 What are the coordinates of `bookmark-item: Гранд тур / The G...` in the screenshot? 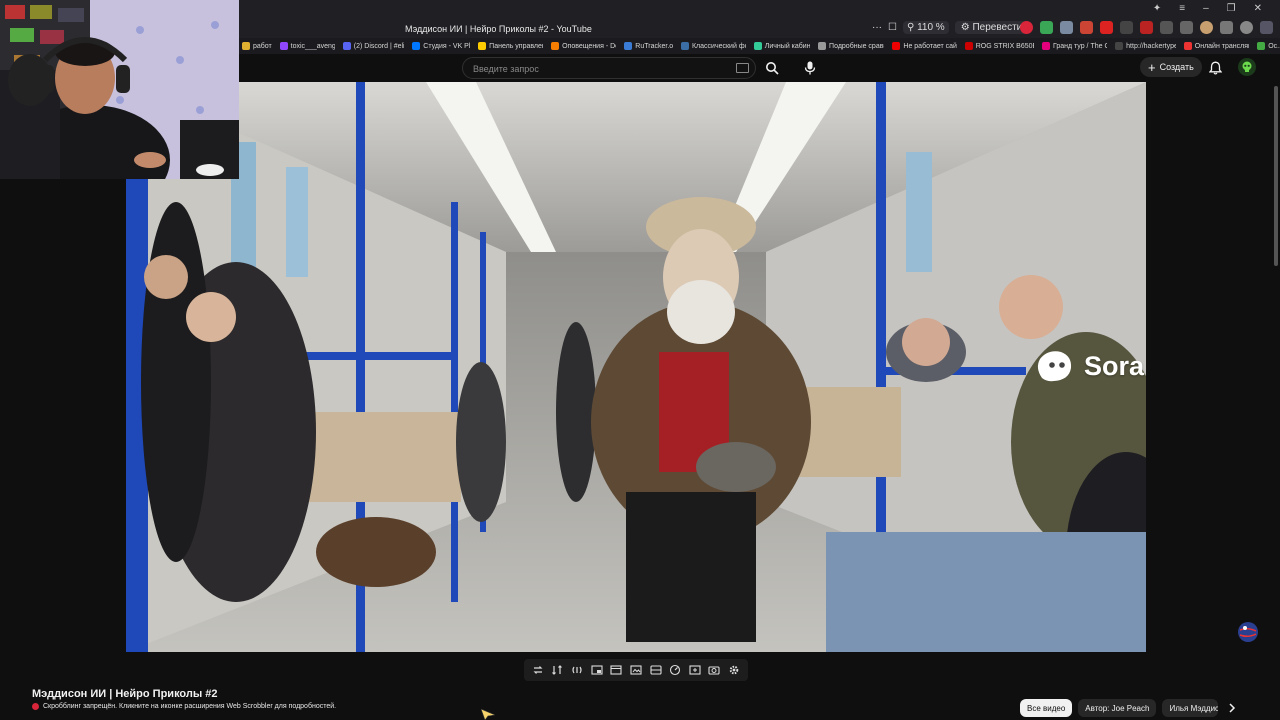 It's located at (1074, 46).